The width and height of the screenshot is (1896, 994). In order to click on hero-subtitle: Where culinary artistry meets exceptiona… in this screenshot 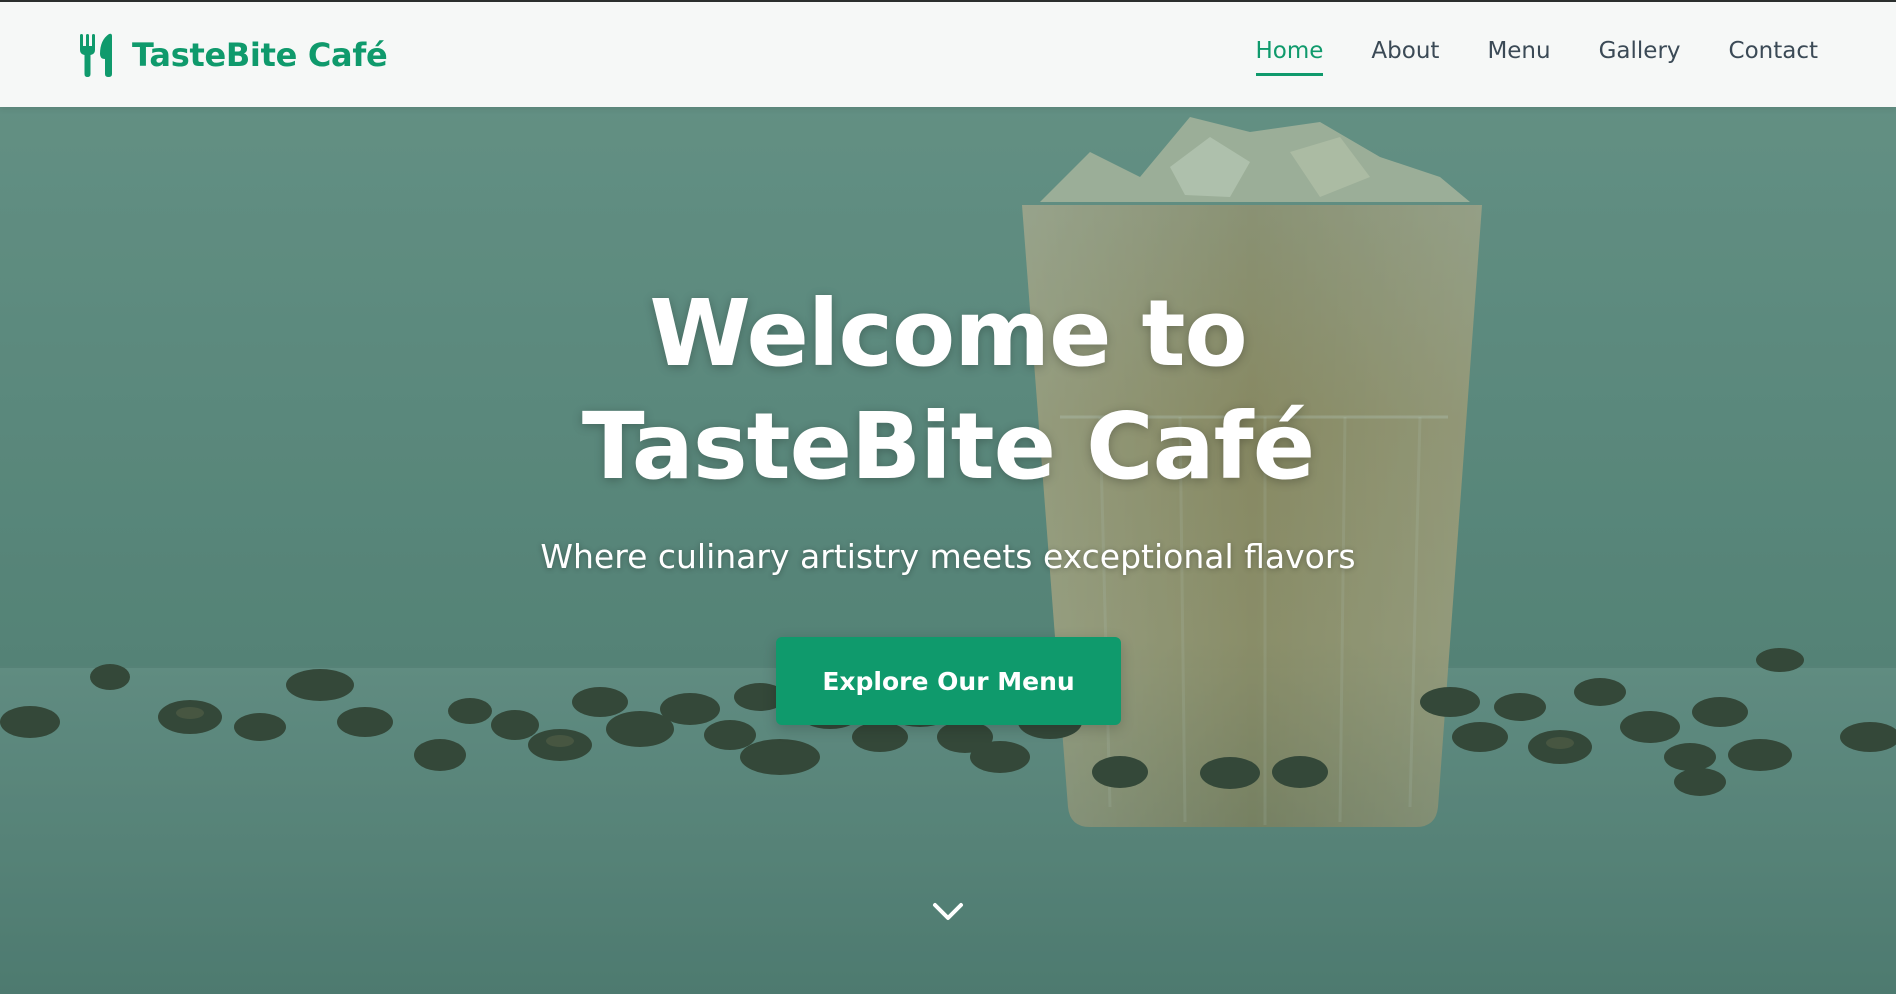, I will do `click(948, 556)`.